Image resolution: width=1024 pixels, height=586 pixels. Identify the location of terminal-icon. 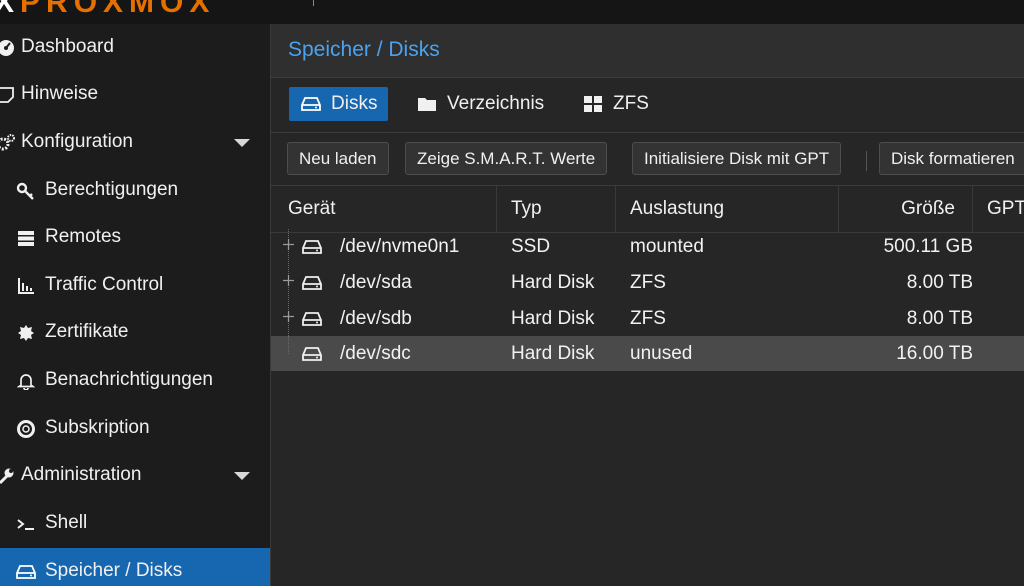
(26, 524).